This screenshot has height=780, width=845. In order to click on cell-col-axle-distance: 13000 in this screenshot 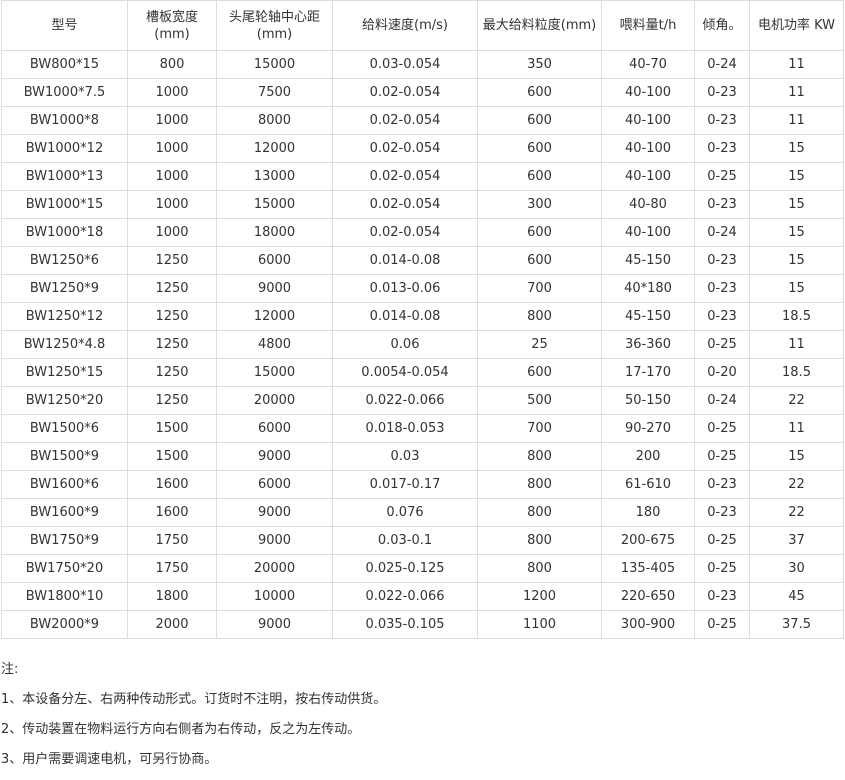, I will do `click(274, 176)`.